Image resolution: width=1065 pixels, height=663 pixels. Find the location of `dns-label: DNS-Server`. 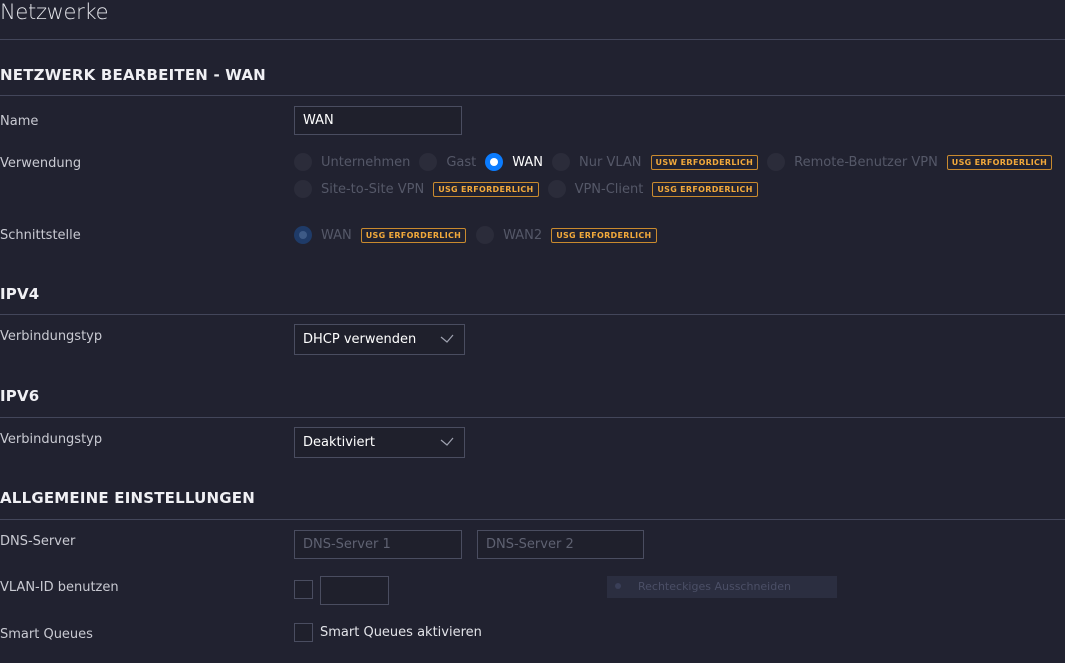

dns-label: DNS-Server is located at coordinates (38, 541).